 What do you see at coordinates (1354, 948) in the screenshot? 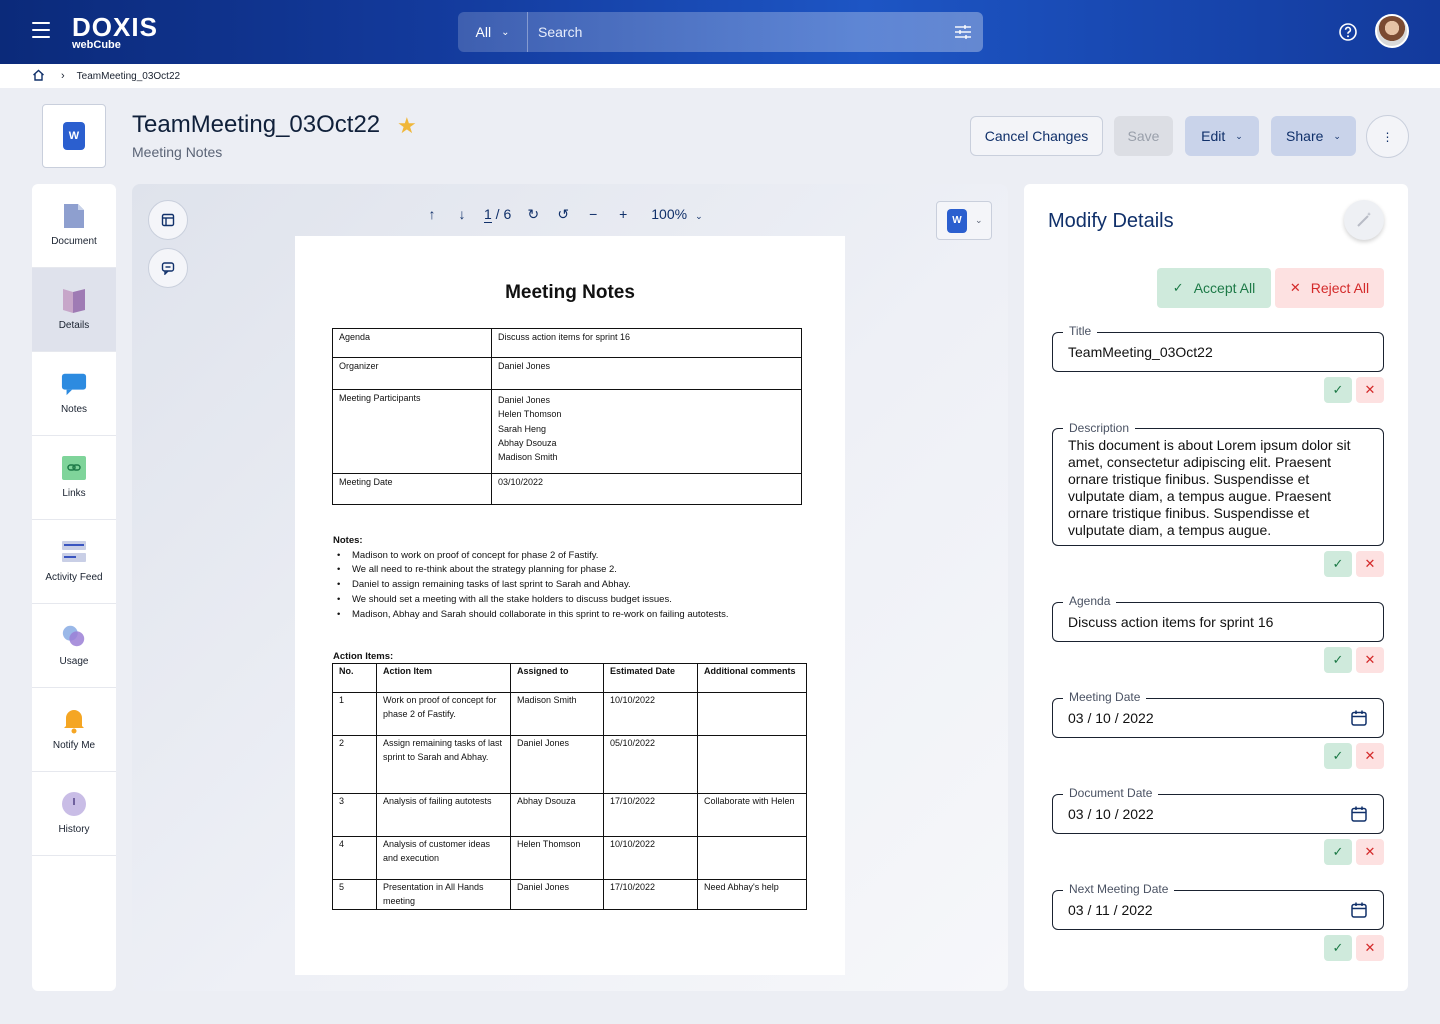
I see `next-meeting-date-accept-reject: ✓ ✕` at bounding box center [1354, 948].